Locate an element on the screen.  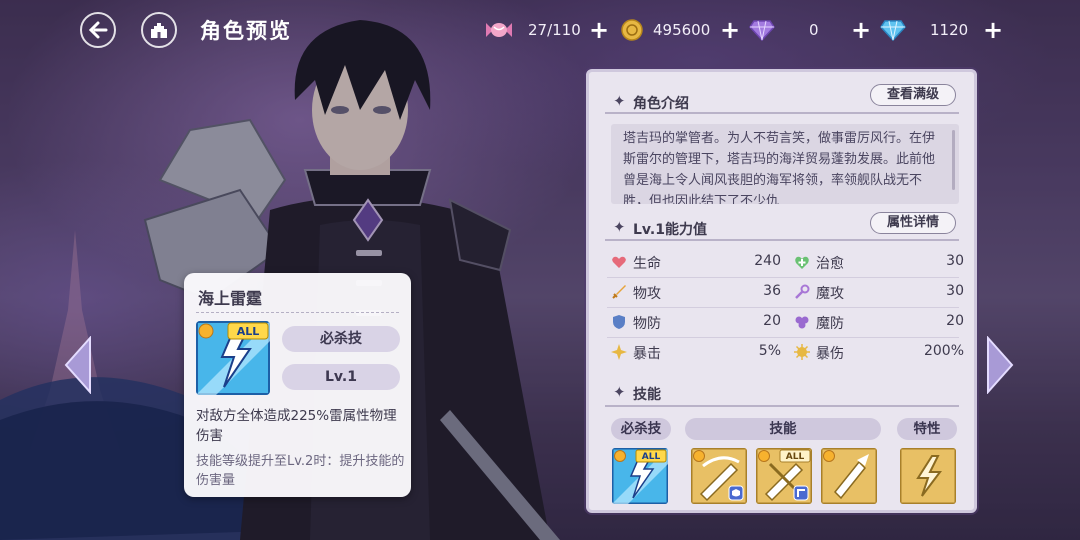
intro-divider is located at coordinates (782, 113).